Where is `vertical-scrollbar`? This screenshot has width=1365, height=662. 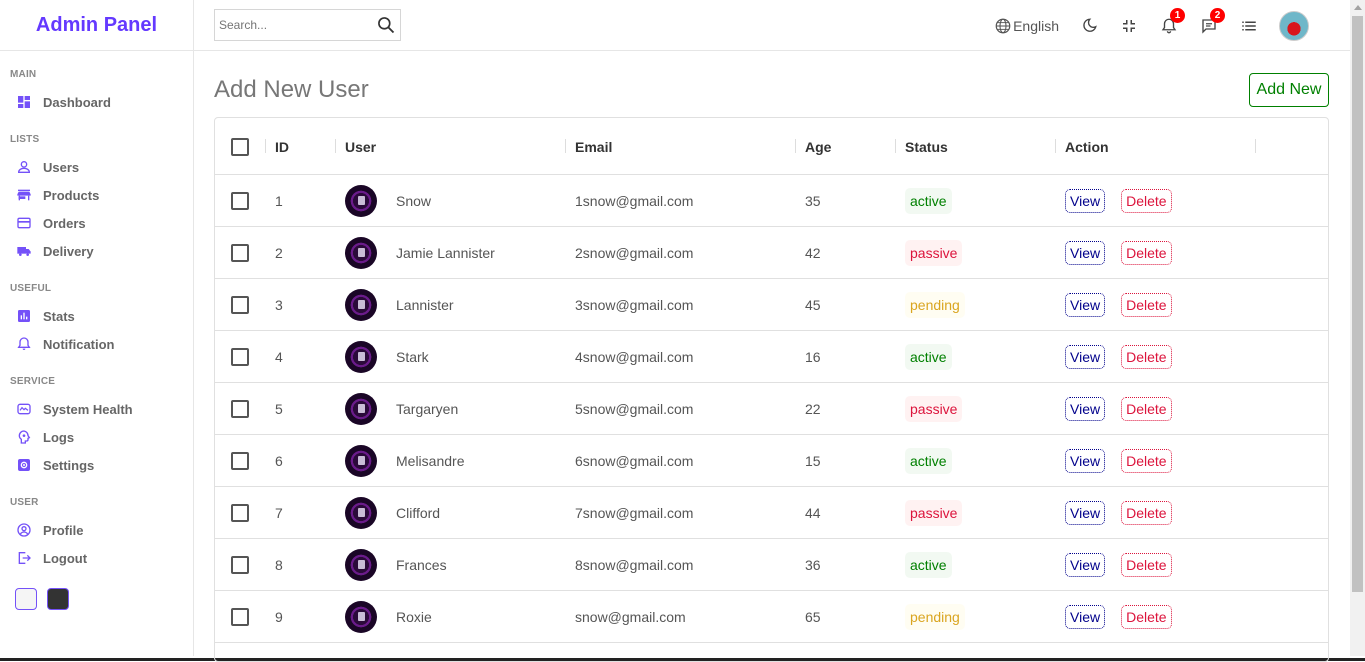
vertical-scrollbar is located at coordinates (1357, 328).